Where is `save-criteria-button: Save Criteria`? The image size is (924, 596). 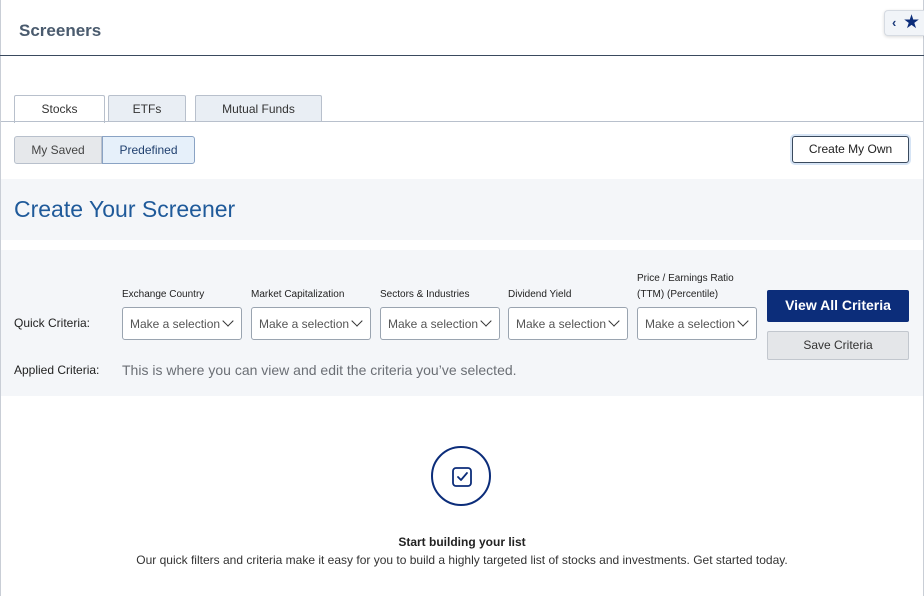
save-criteria-button: Save Criteria is located at coordinates (838, 345).